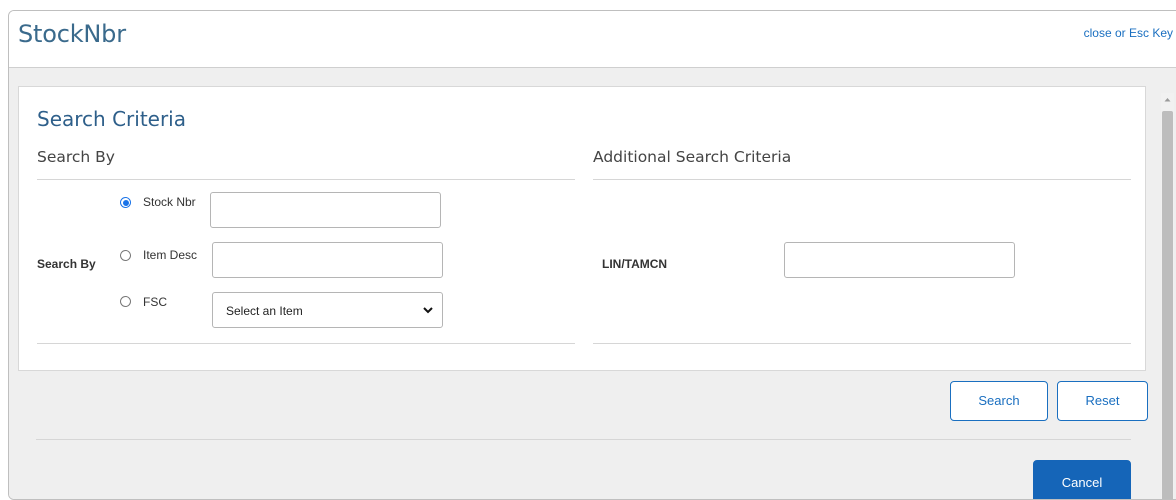 The width and height of the screenshot is (1176, 500). What do you see at coordinates (583, 439) in the screenshot?
I see `footer-divider` at bounding box center [583, 439].